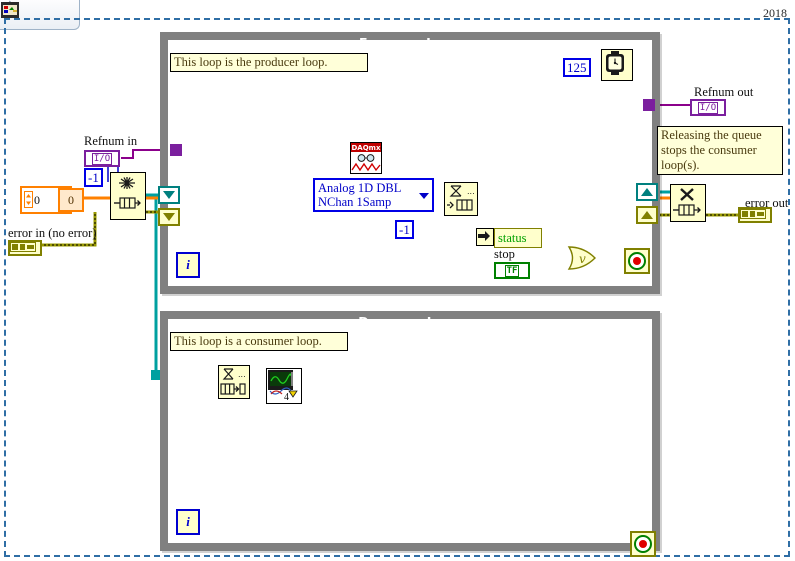  I want to click on daqmx-read-icon: DAQmx, so click(366, 157).